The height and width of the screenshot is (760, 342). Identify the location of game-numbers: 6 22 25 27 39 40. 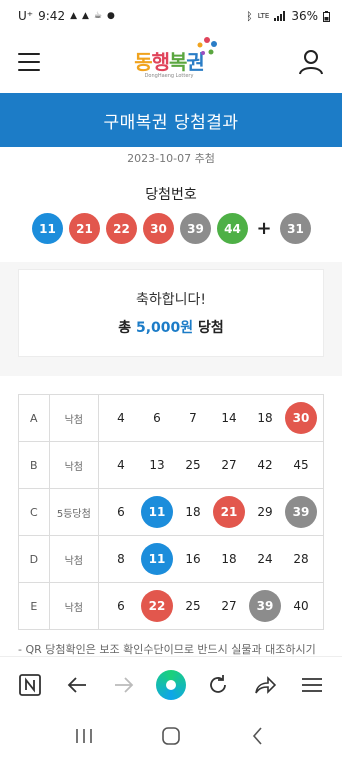
(211, 606).